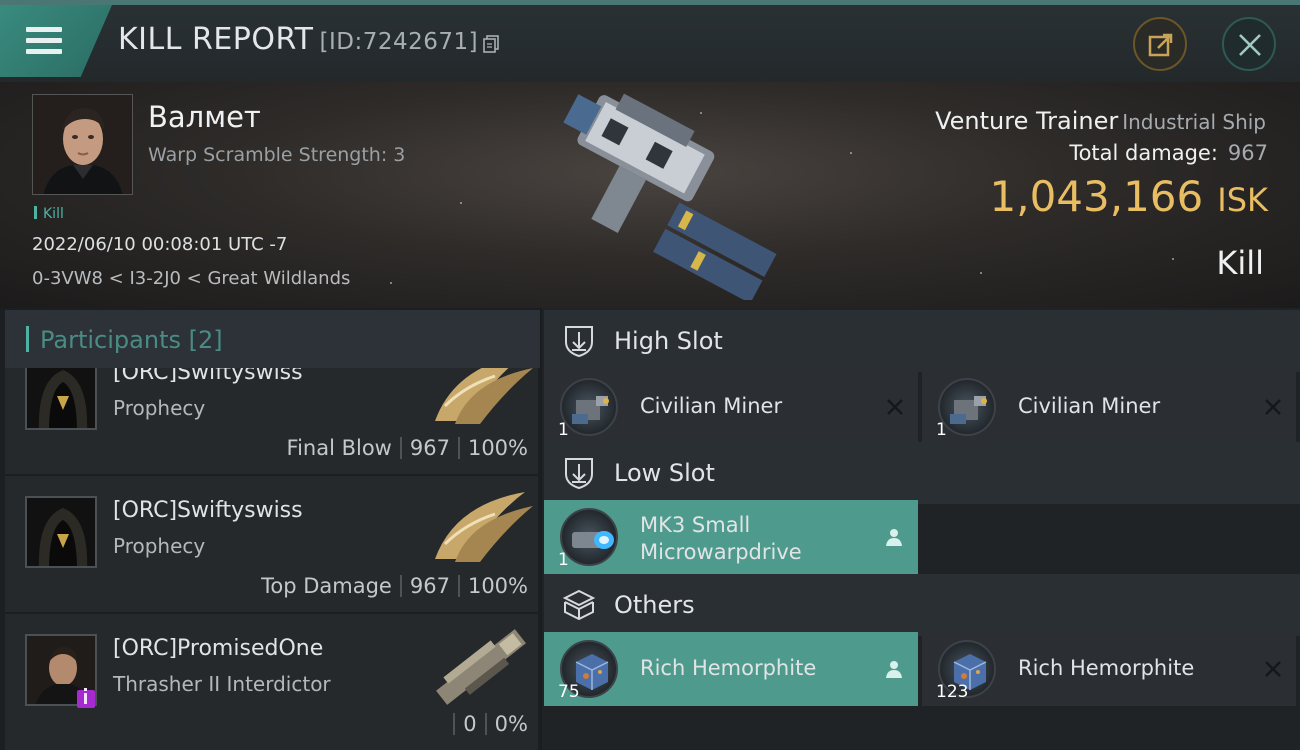 The image size is (1300, 750). Describe the element at coordinates (664, 473) in the screenshot. I see `low-slot-title: Low Slot` at that location.